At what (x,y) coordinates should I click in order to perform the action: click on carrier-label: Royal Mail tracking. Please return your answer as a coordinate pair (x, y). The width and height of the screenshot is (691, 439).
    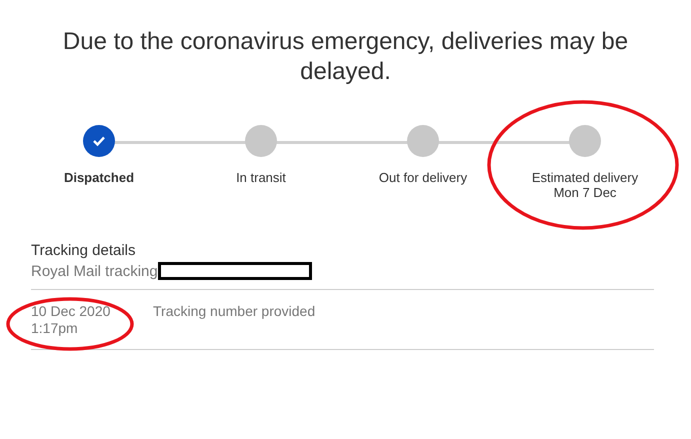
    Looking at the image, I should click on (94, 271).